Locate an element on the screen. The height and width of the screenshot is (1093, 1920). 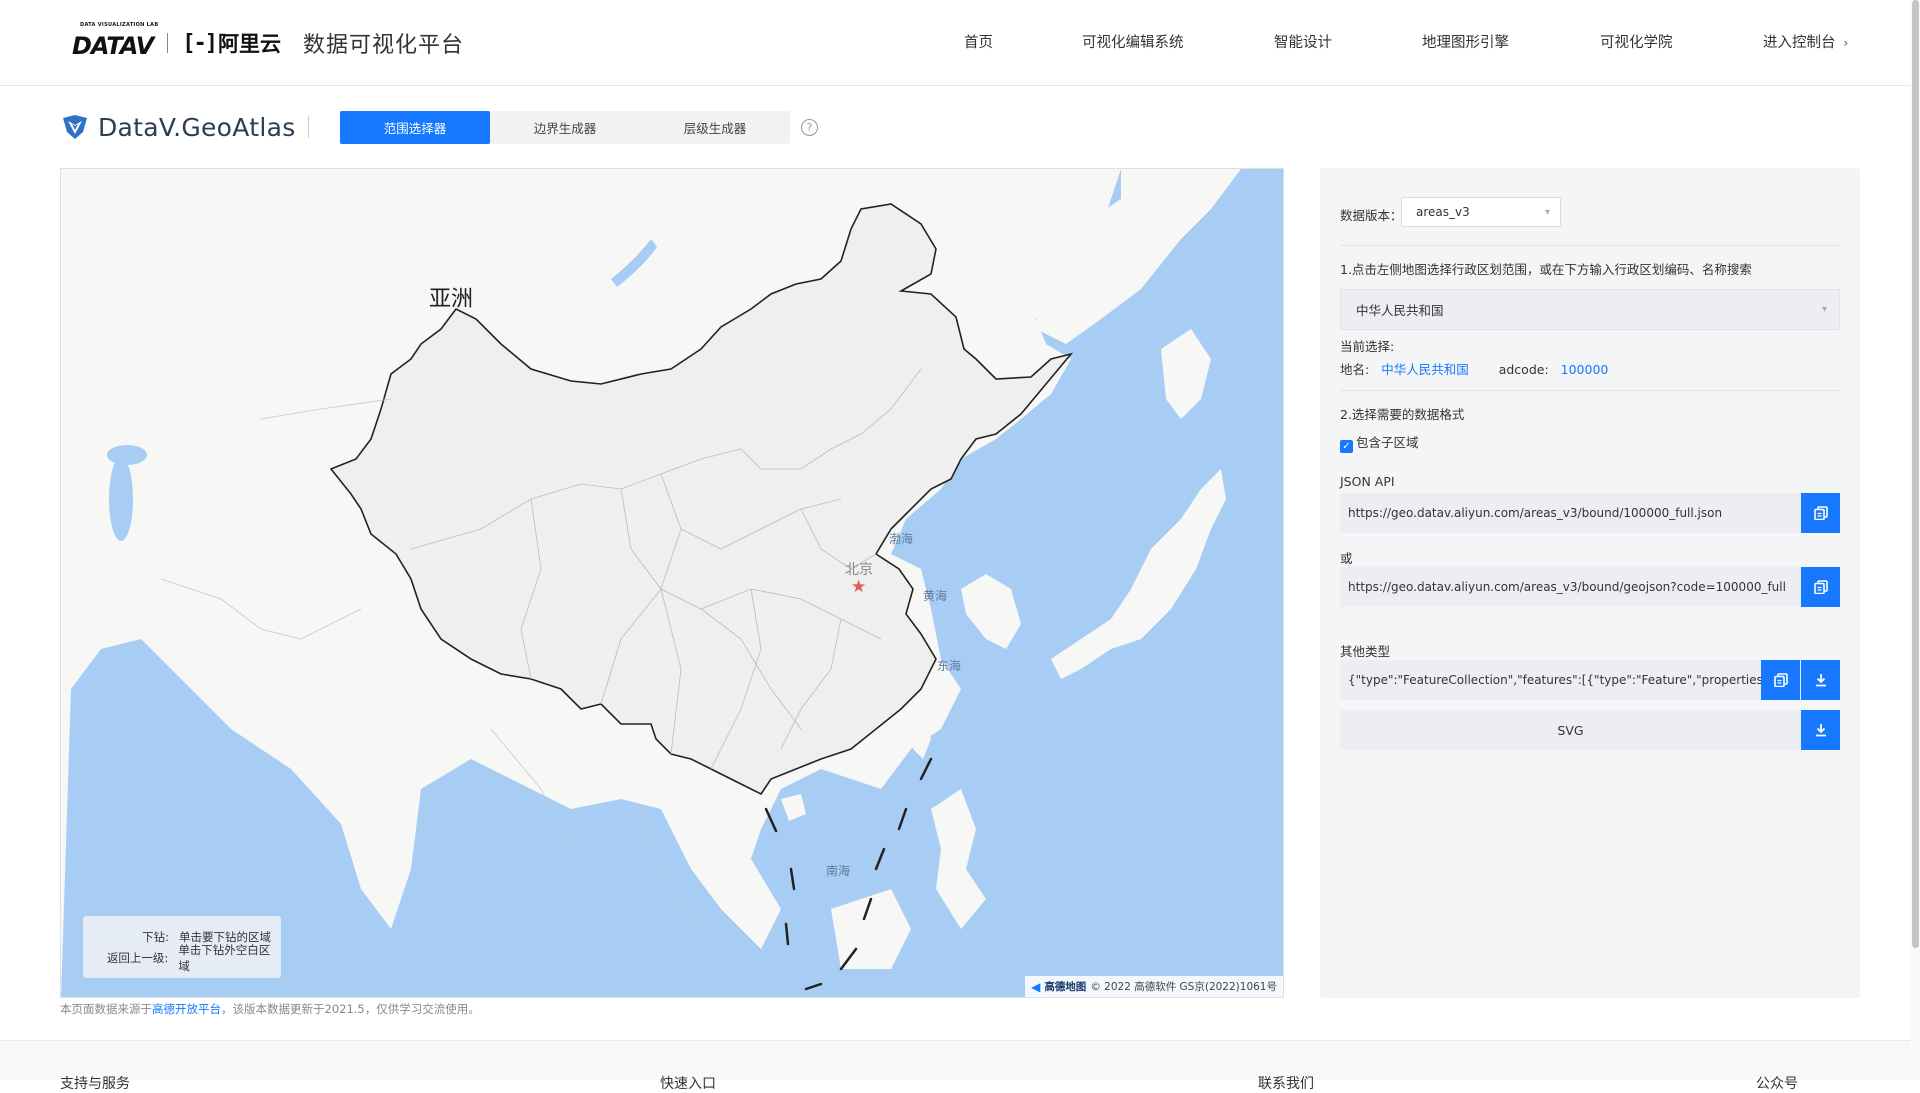
amap-open-platform-link: 高德开放平台 is located at coordinates (186, 1009).